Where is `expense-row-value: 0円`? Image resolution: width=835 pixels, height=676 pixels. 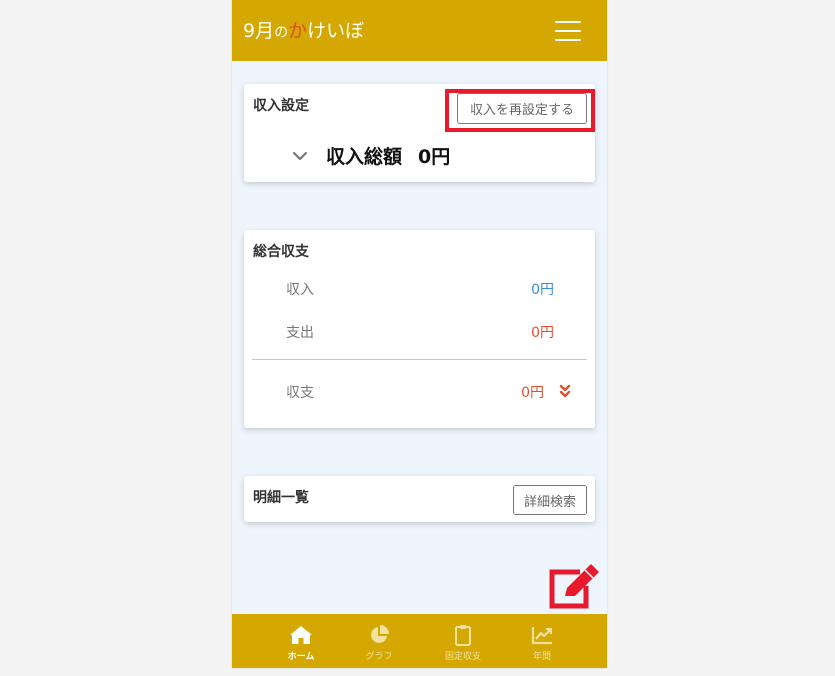 expense-row-value: 0円 is located at coordinates (542, 333).